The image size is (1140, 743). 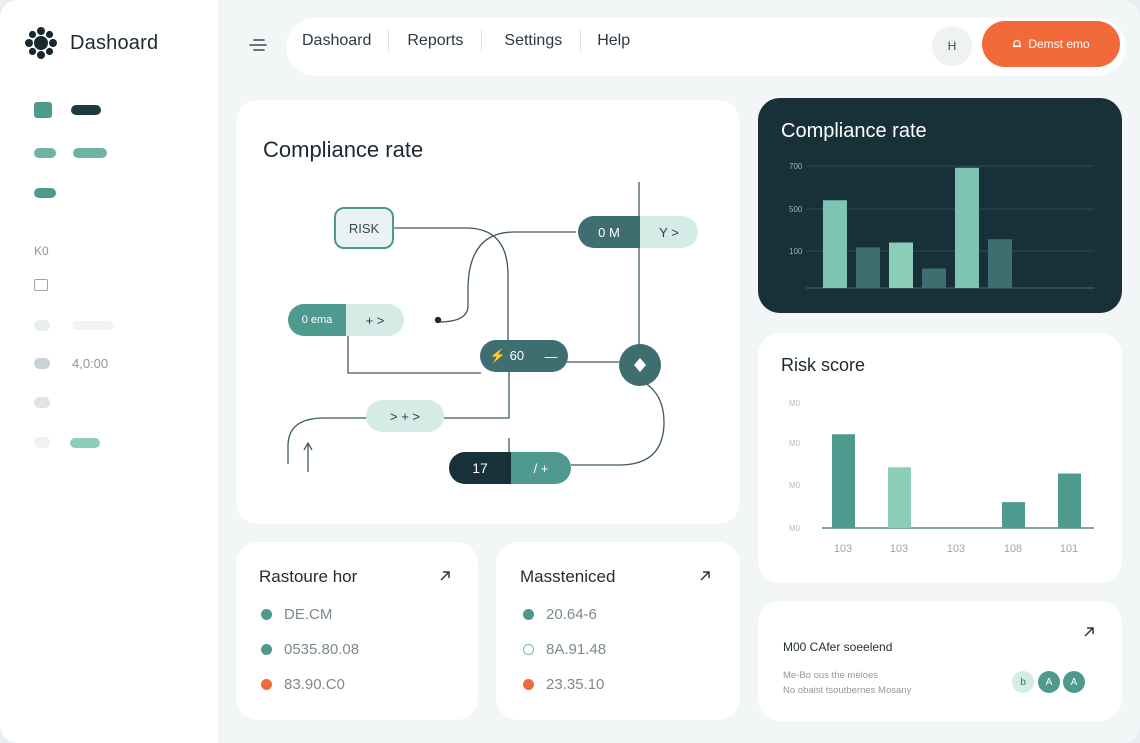 What do you see at coordinates (609, 232) in the screenshot?
I see `flow-node-left: 0 M` at bounding box center [609, 232].